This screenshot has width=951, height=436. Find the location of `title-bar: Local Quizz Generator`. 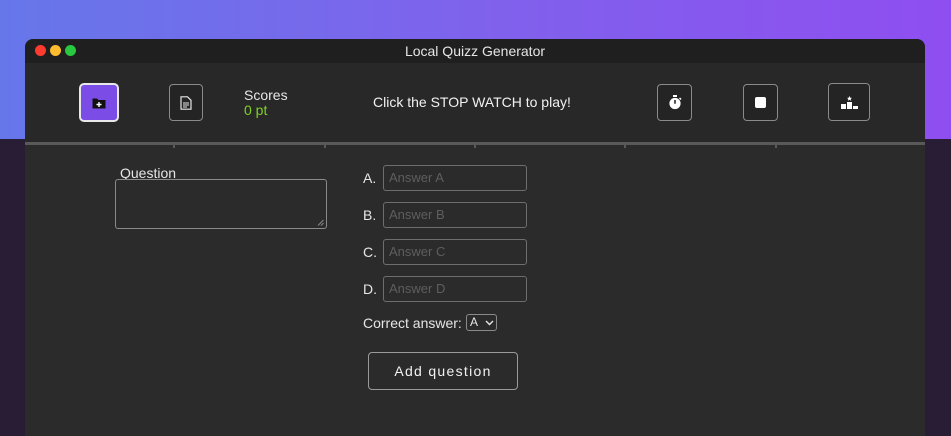

title-bar: Local Quizz Generator is located at coordinates (475, 51).